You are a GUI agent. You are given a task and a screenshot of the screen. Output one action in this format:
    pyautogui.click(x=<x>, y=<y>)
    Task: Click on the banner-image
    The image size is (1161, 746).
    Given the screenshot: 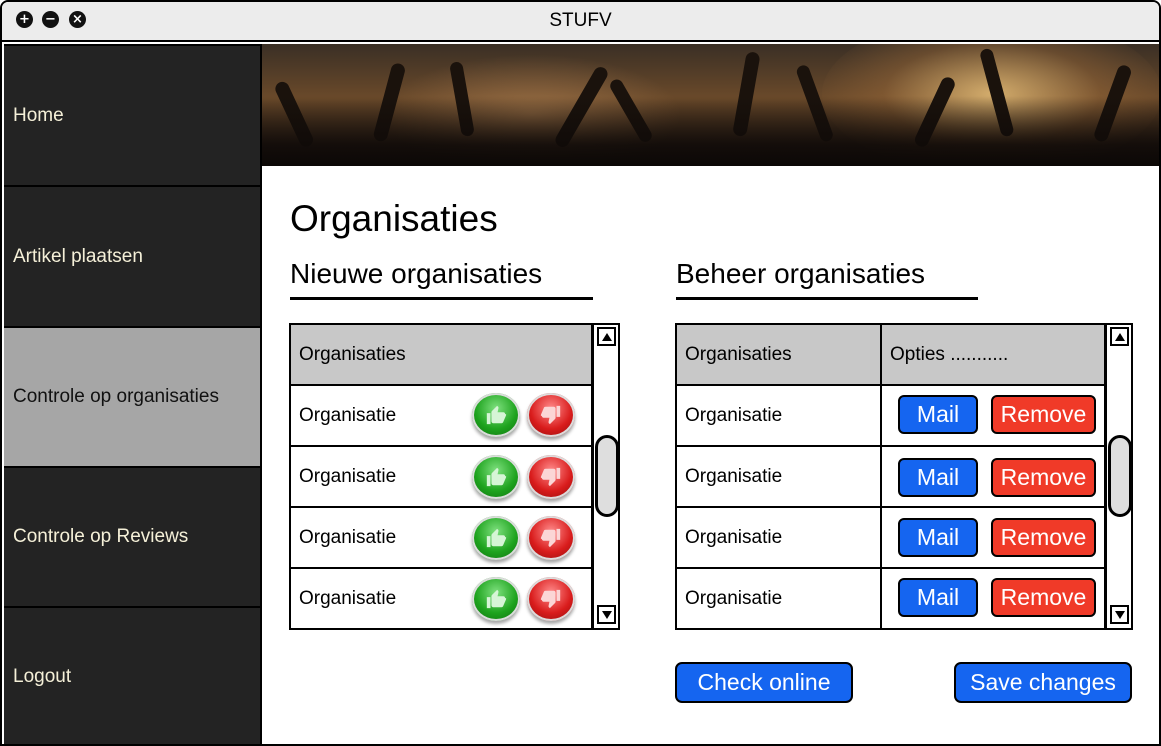 What is the action you would take?
    pyautogui.click(x=710, y=105)
    